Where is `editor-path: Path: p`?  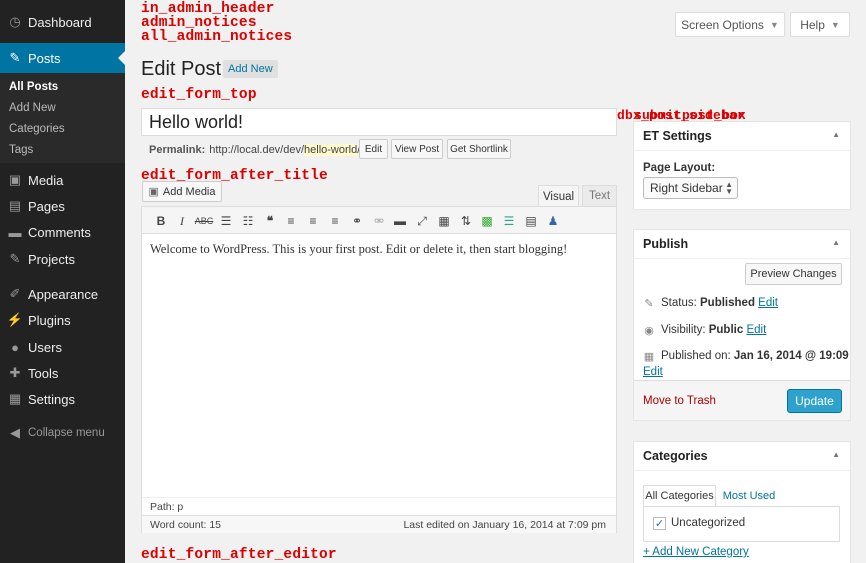
editor-path: Path: p is located at coordinates (379, 506).